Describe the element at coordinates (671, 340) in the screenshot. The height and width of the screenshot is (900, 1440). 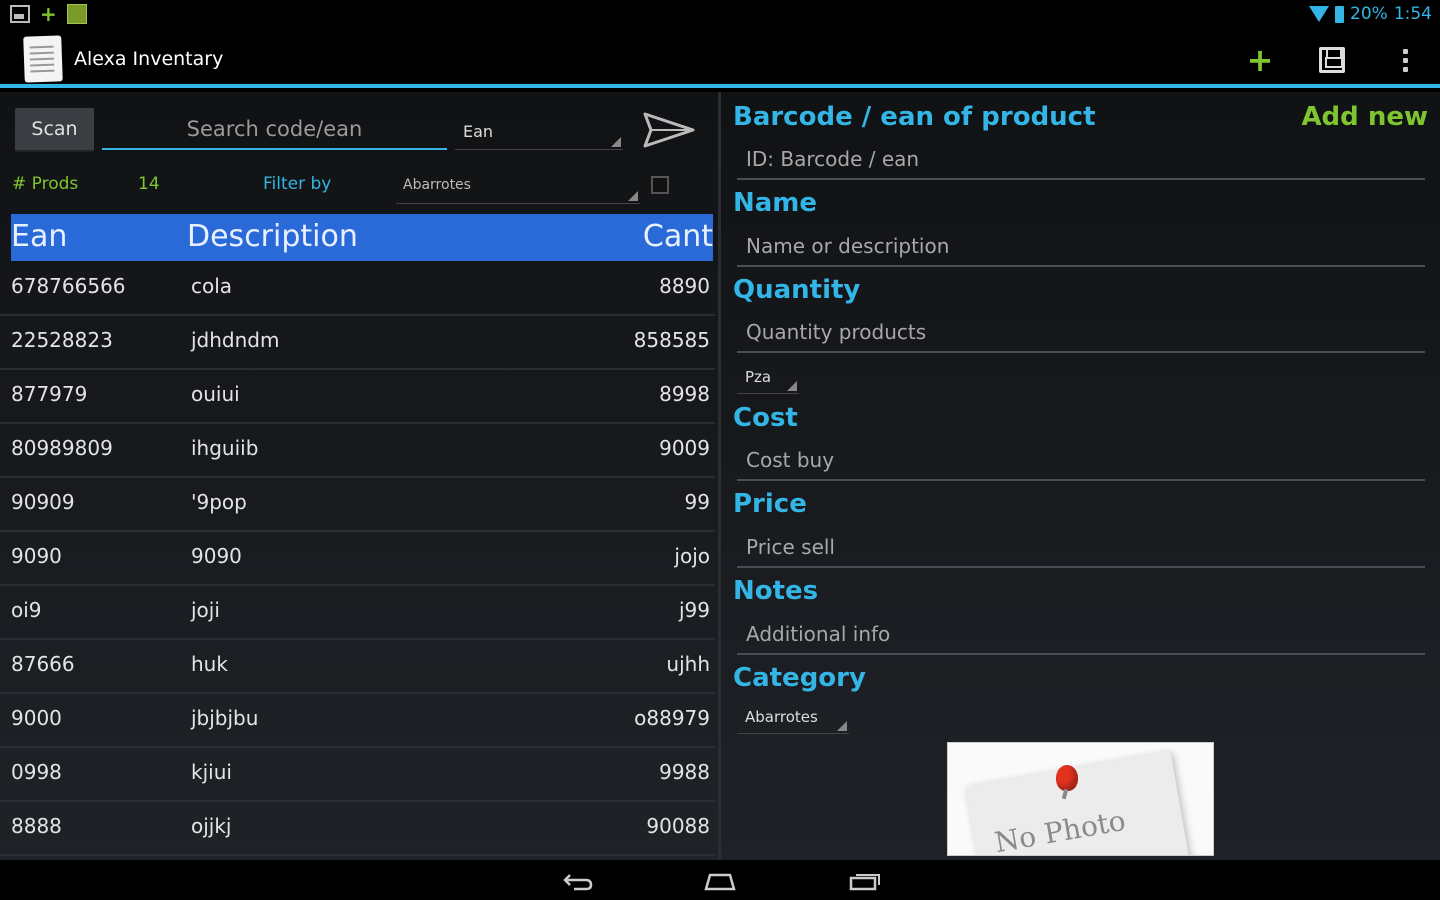
I see `cell-cant: 858585` at that location.